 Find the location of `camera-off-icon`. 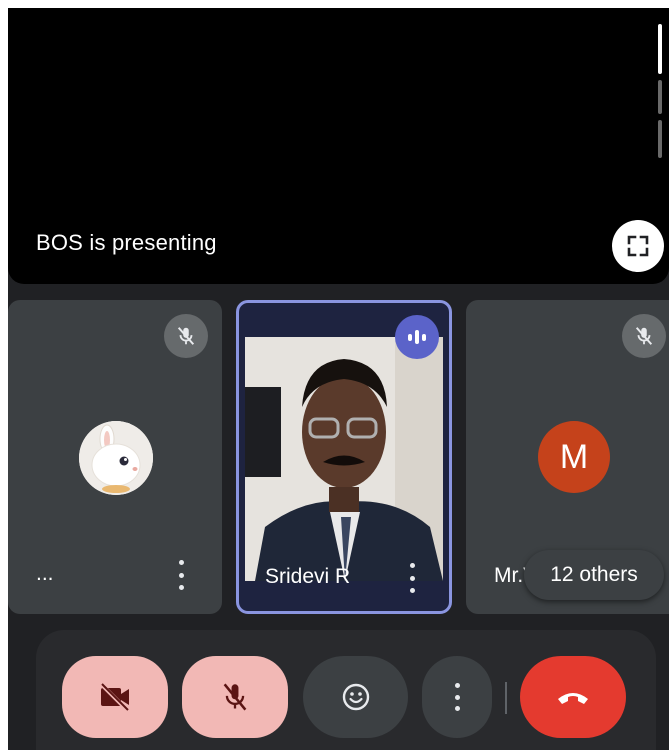

camera-off-icon is located at coordinates (114, 697).